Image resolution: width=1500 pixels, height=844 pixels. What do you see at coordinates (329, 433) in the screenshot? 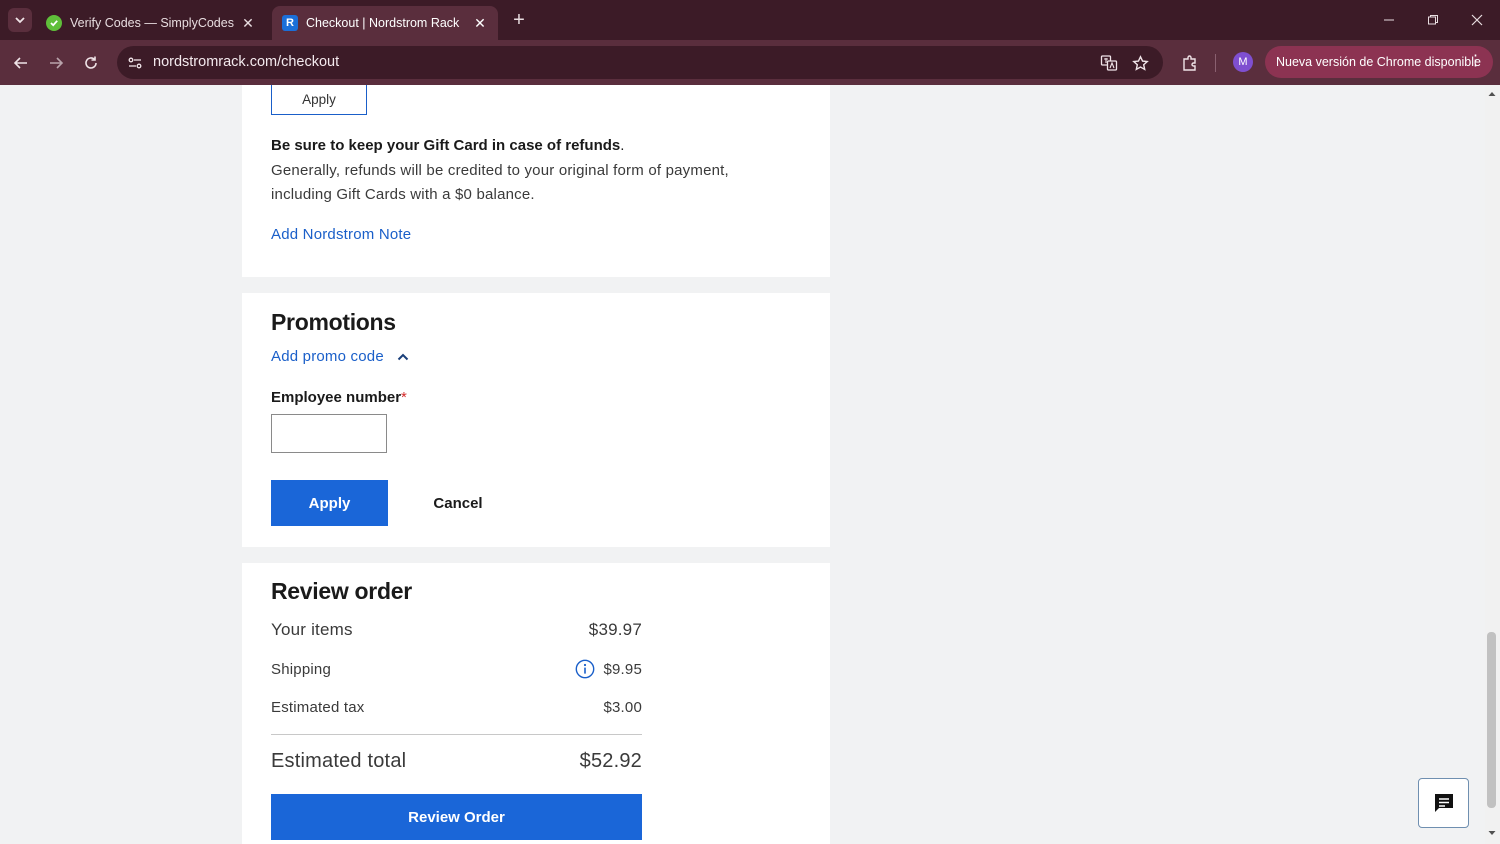
I see `employee-number-input` at bounding box center [329, 433].